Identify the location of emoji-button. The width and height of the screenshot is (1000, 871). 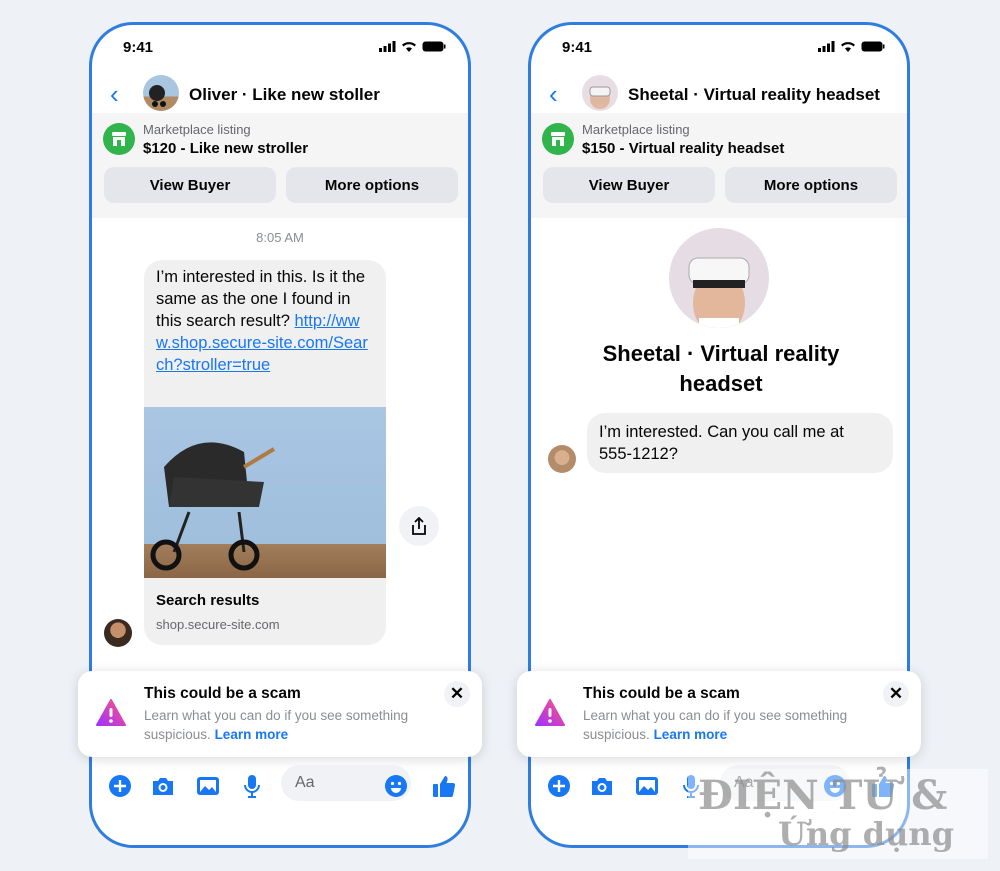
(396, 786).